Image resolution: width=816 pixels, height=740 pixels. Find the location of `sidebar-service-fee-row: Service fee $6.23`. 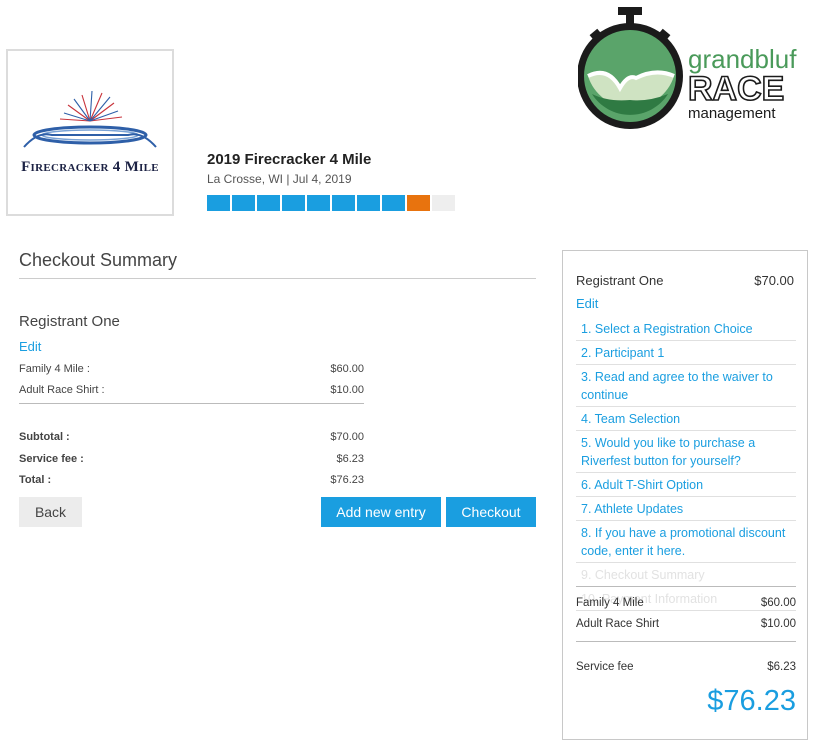

sidebar-service-fee-row: Service fee $6.23 is located at coordinates (686, 667).